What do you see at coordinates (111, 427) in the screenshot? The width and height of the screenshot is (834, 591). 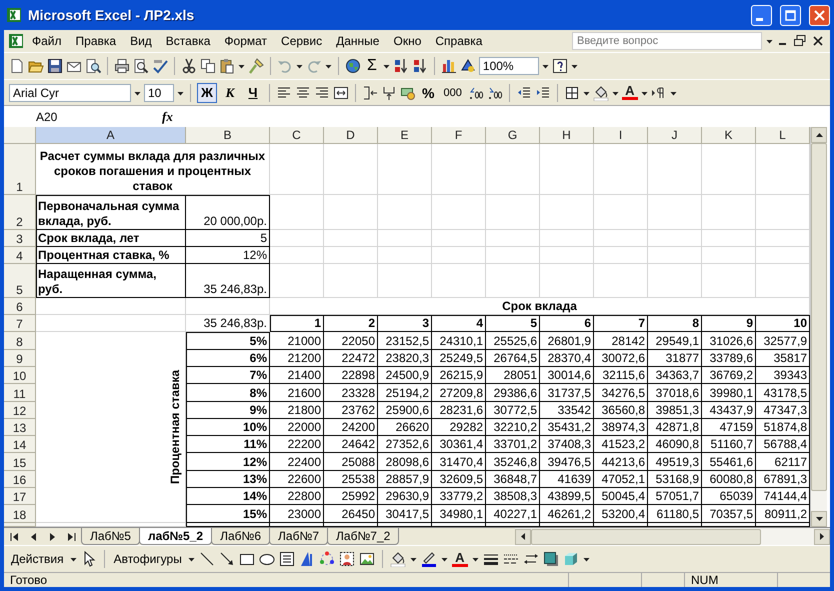 I see `table-cell: Процентная ставка` at bounding box center [111, 427].